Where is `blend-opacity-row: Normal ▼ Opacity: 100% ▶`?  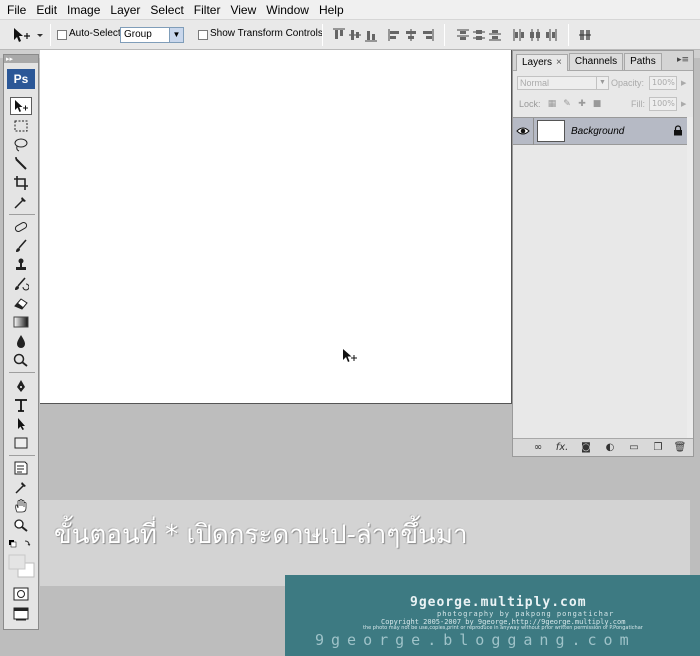 blend-opacity-row: Normal ▼ Opacity: 100% ▶ is located at coordinates (603, 83).